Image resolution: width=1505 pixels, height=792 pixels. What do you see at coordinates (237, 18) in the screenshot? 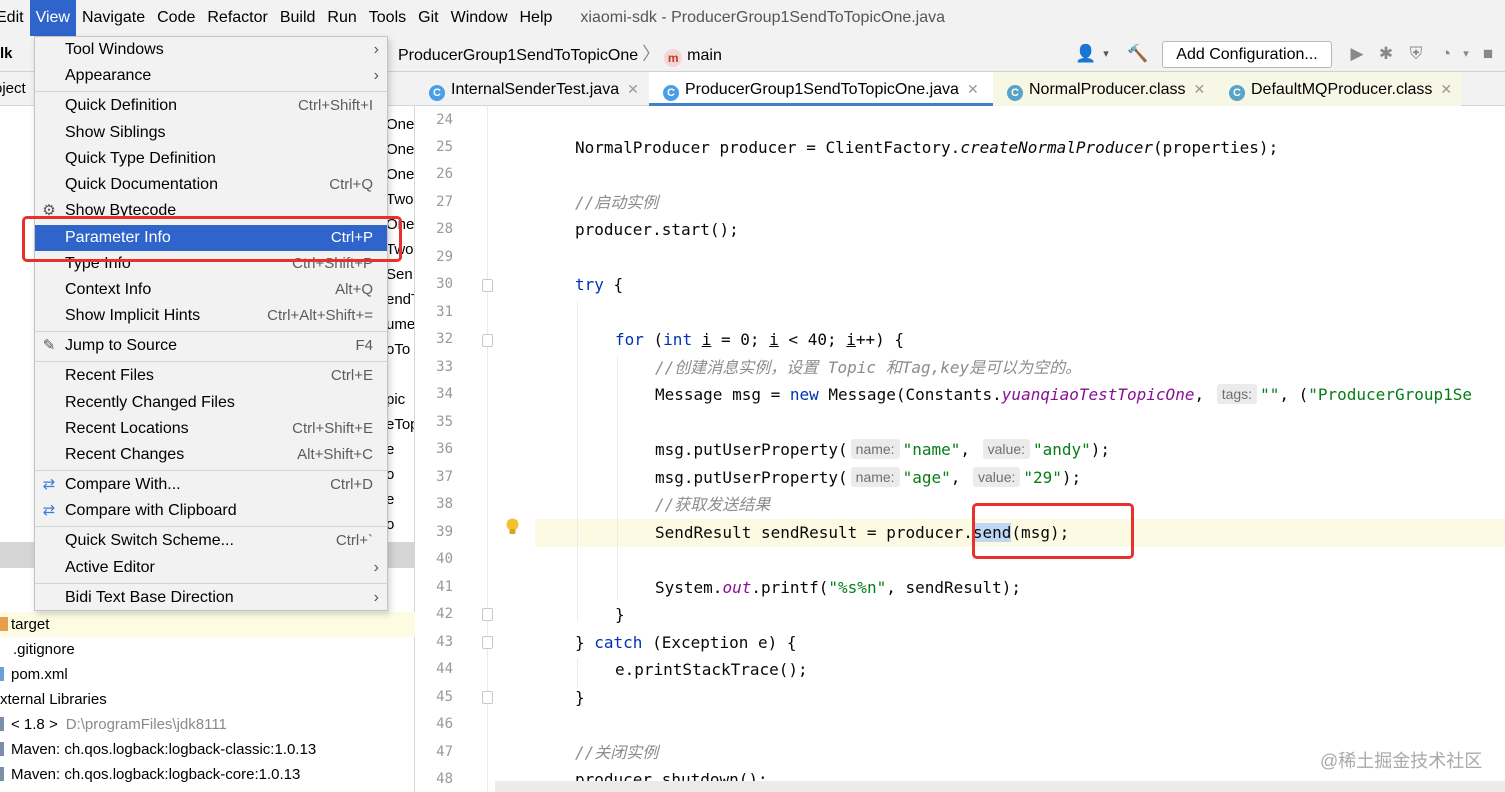
I see `menu-refactor: Refactor` at bounding box center [237, 18].